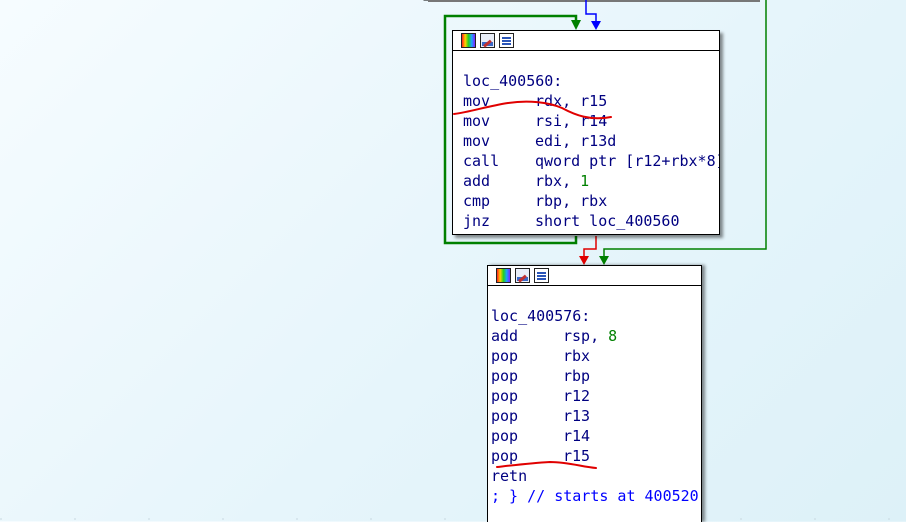 Image resolution: width=906 pixels, height=522 pixels. I want to click on operands: rbp, so click(577, 376).